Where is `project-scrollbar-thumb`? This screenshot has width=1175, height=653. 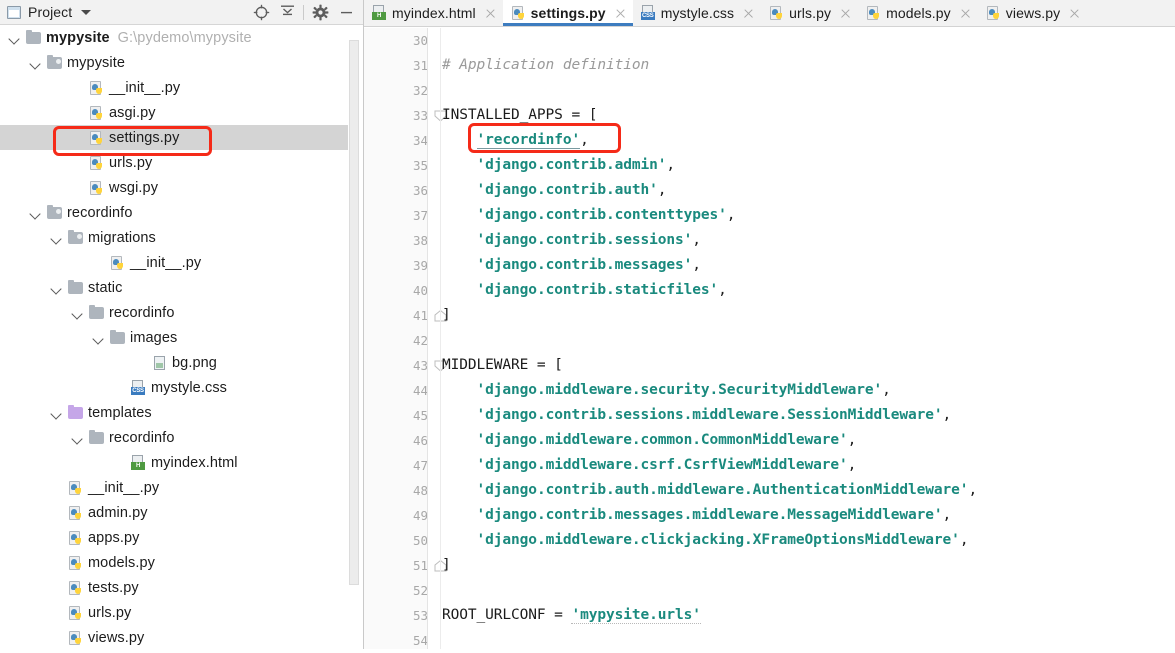
project-scrollbar-thumb is located at coordinates (354, 312).